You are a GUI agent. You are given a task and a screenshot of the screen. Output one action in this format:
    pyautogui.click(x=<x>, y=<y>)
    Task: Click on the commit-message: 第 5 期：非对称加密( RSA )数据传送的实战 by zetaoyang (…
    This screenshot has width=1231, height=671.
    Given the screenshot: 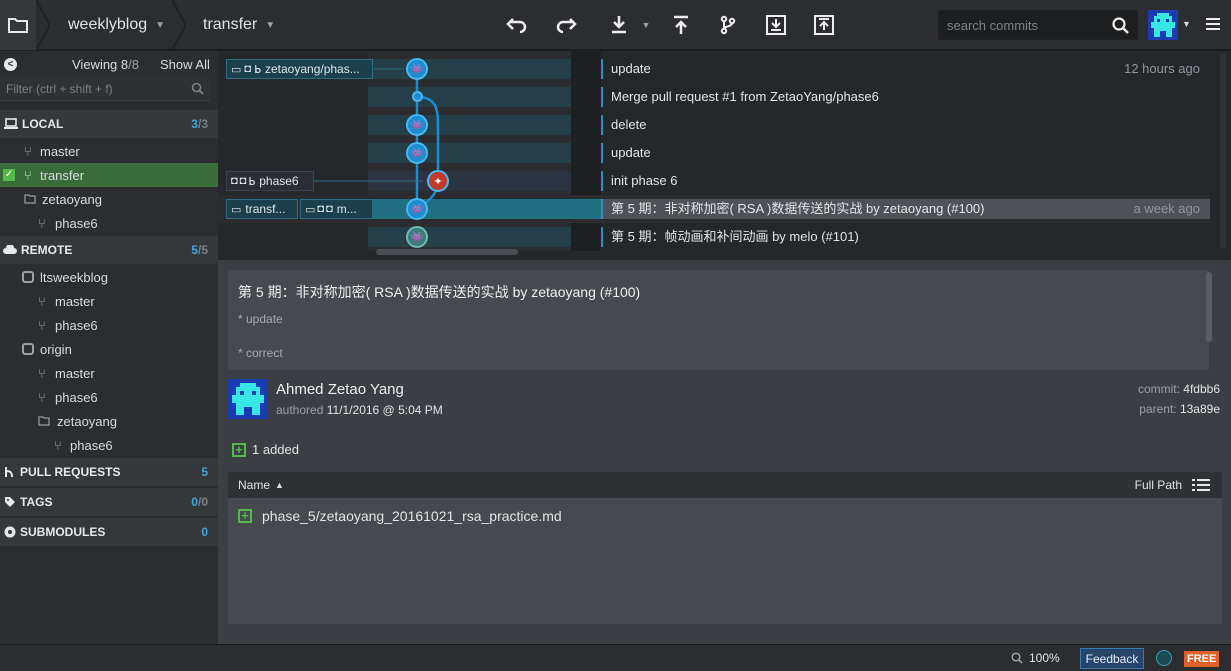 What is the action you would take?
    pyautogui.click(x=798, y=208)
    